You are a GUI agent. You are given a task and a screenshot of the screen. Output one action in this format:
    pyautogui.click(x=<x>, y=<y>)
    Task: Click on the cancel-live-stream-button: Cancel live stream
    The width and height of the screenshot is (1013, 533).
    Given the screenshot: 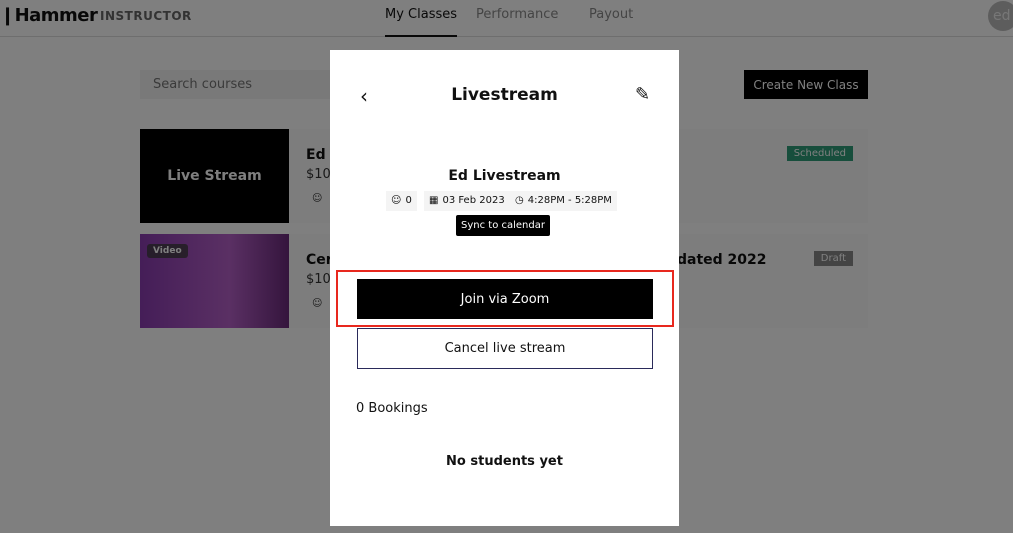 What is the action you would take?
    pyautogui.click(x=505, y=348)
    